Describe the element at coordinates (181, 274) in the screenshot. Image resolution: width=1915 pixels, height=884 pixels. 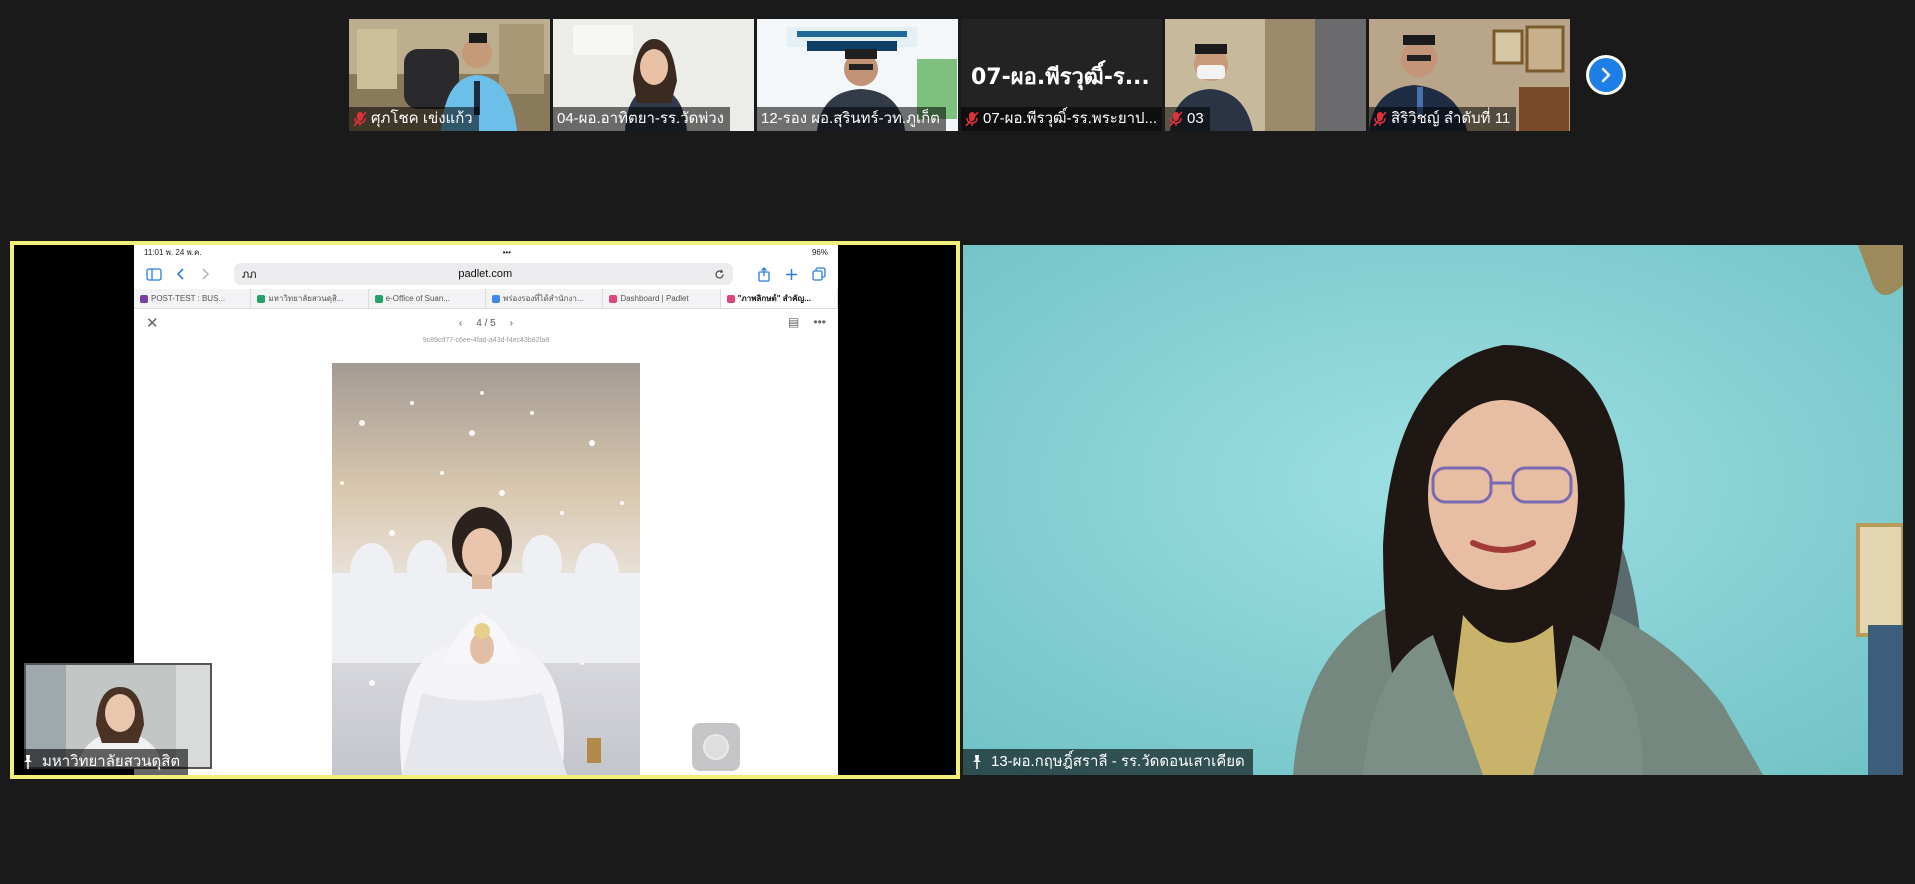
I see `back-icon` at that location.